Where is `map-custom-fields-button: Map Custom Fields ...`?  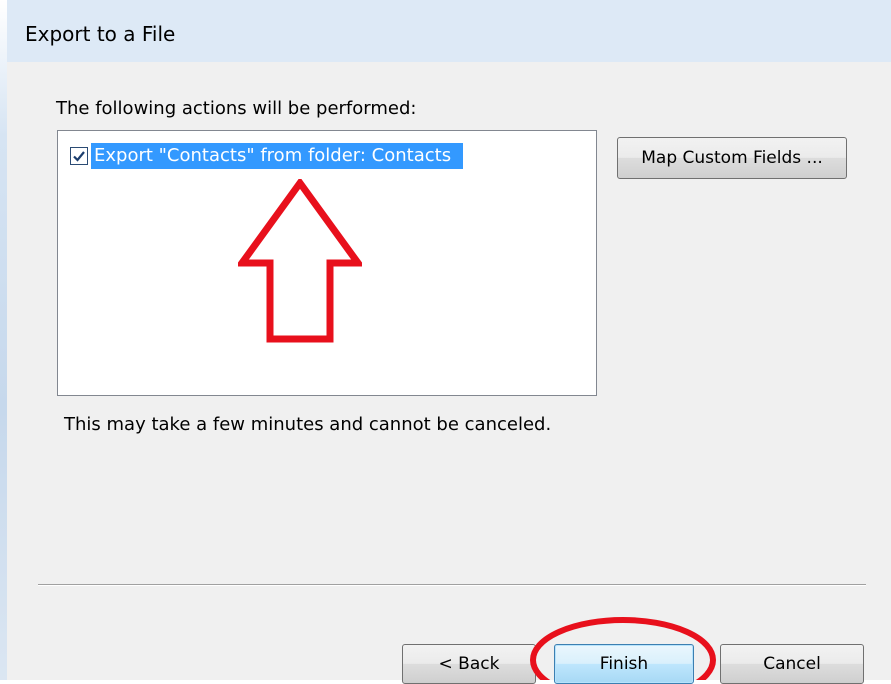 map-custom-fields-button: Map Custom Fields ... is located at coordinates (732, 158).